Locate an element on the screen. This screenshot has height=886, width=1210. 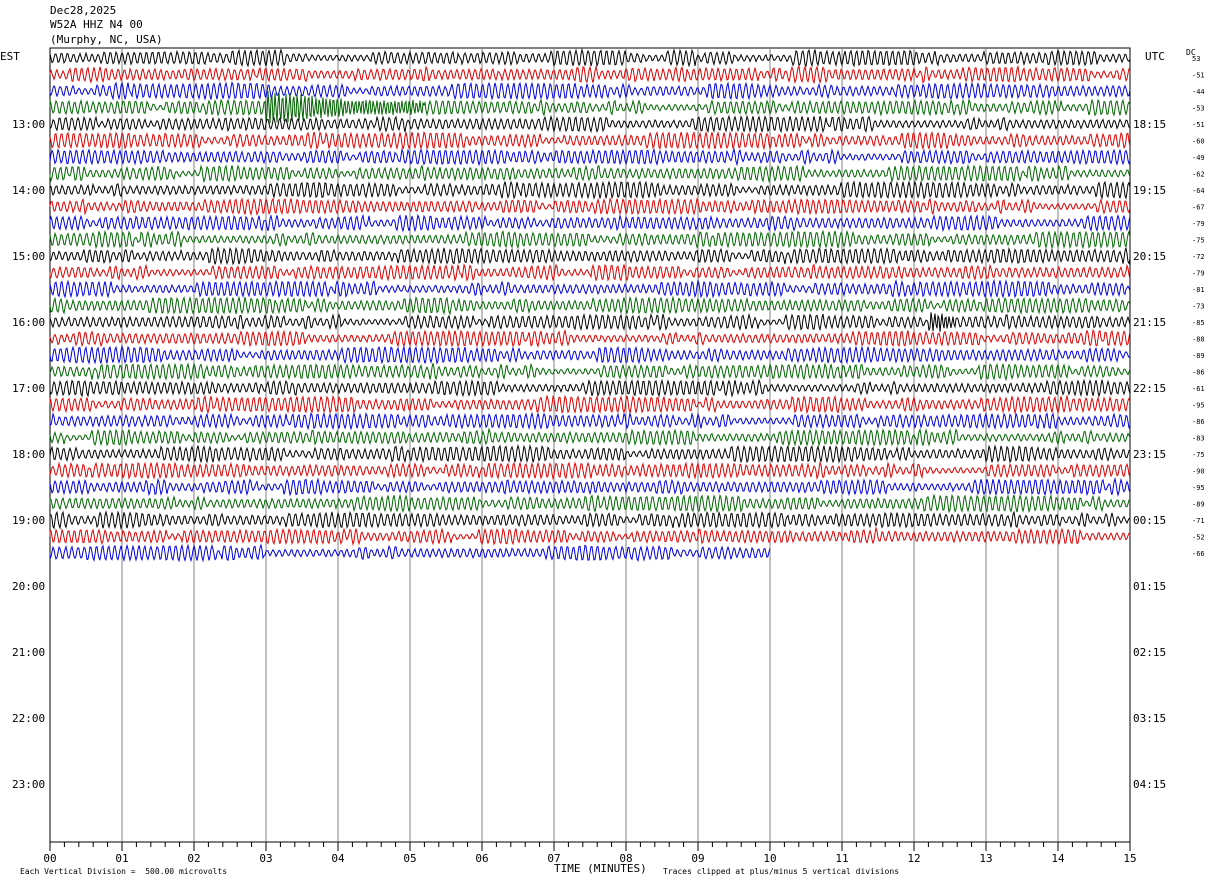
x-tick-label: 15 is located at coordinates (1129, 858).